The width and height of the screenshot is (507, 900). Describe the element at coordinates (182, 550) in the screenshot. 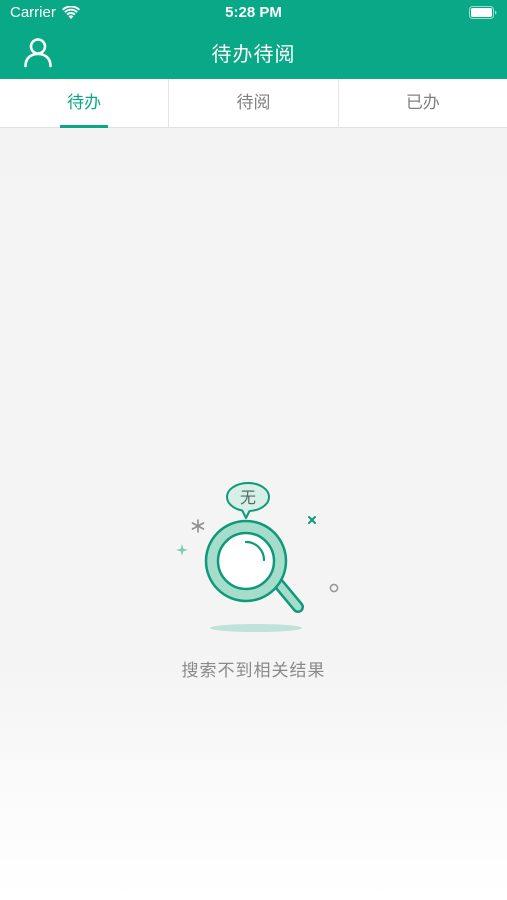

I see `sparkle-plus-icon` at that location.